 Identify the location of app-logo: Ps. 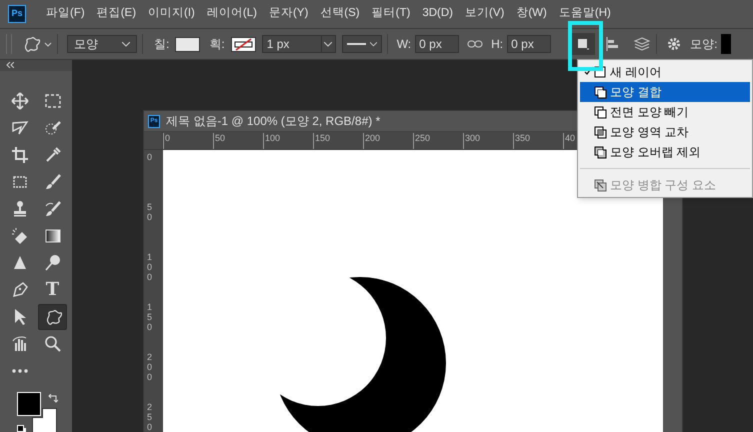
(17, 14).